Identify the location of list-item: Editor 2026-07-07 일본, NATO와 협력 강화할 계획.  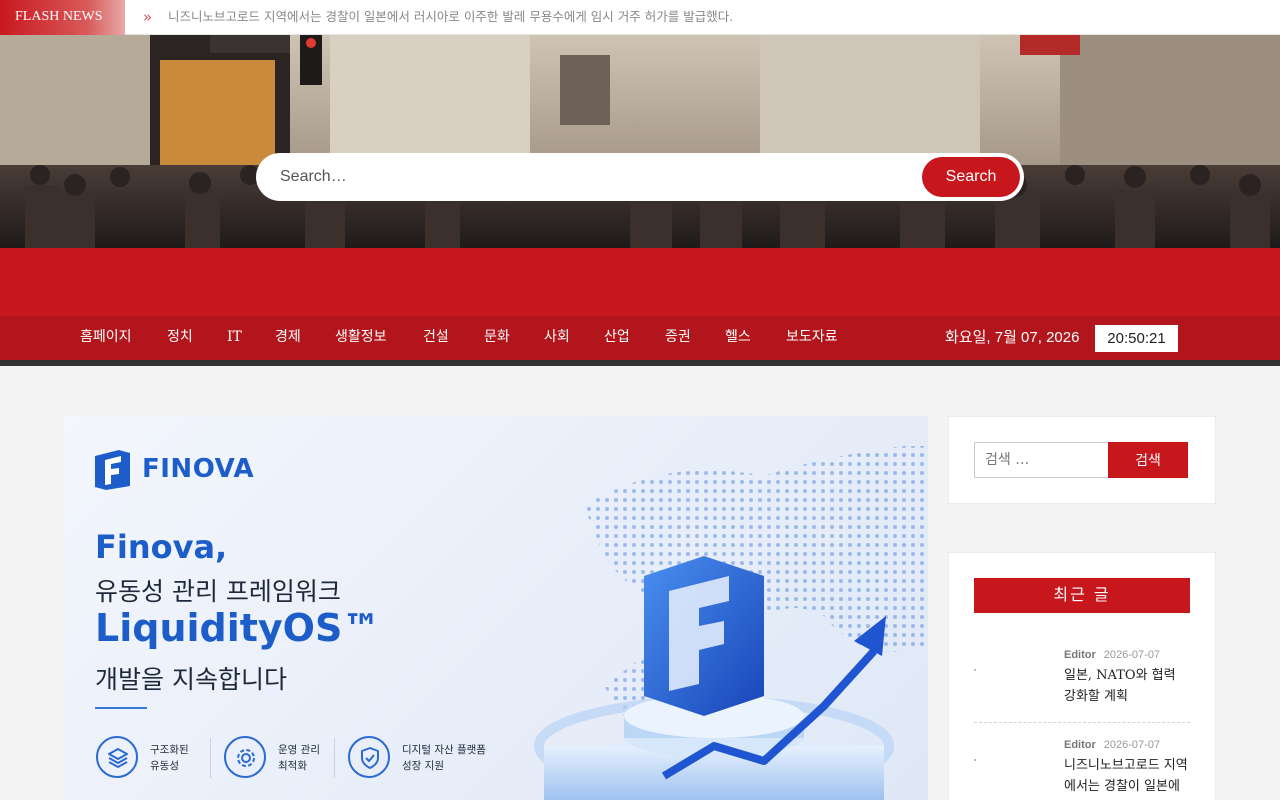
(1082, 679).